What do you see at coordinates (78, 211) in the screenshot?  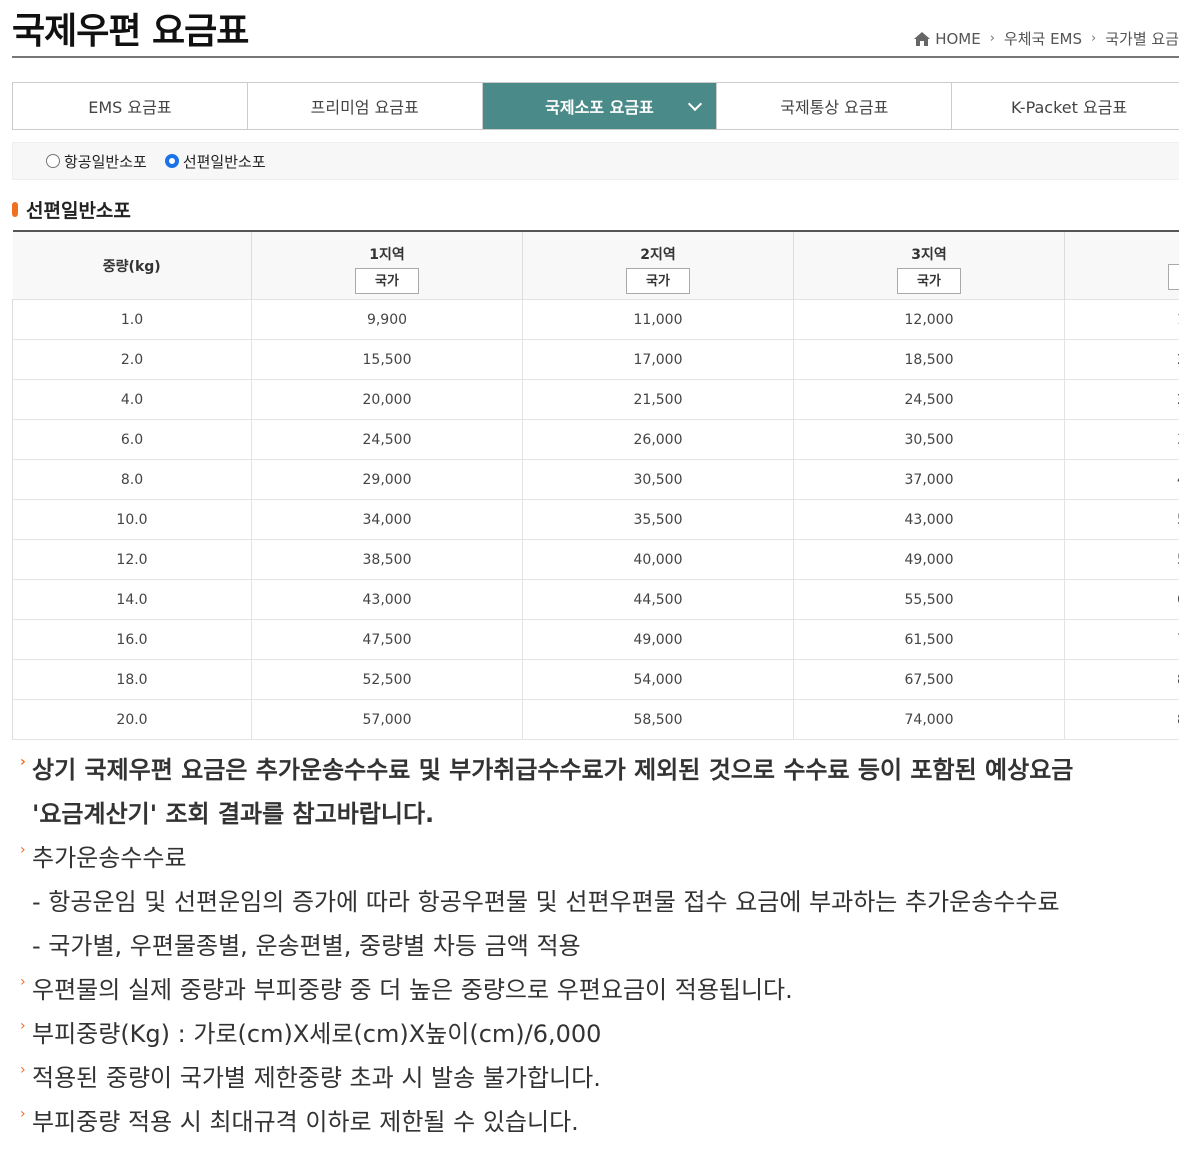 I see `section-title-text: 선편일반소포` at bounding box center [78, 211].